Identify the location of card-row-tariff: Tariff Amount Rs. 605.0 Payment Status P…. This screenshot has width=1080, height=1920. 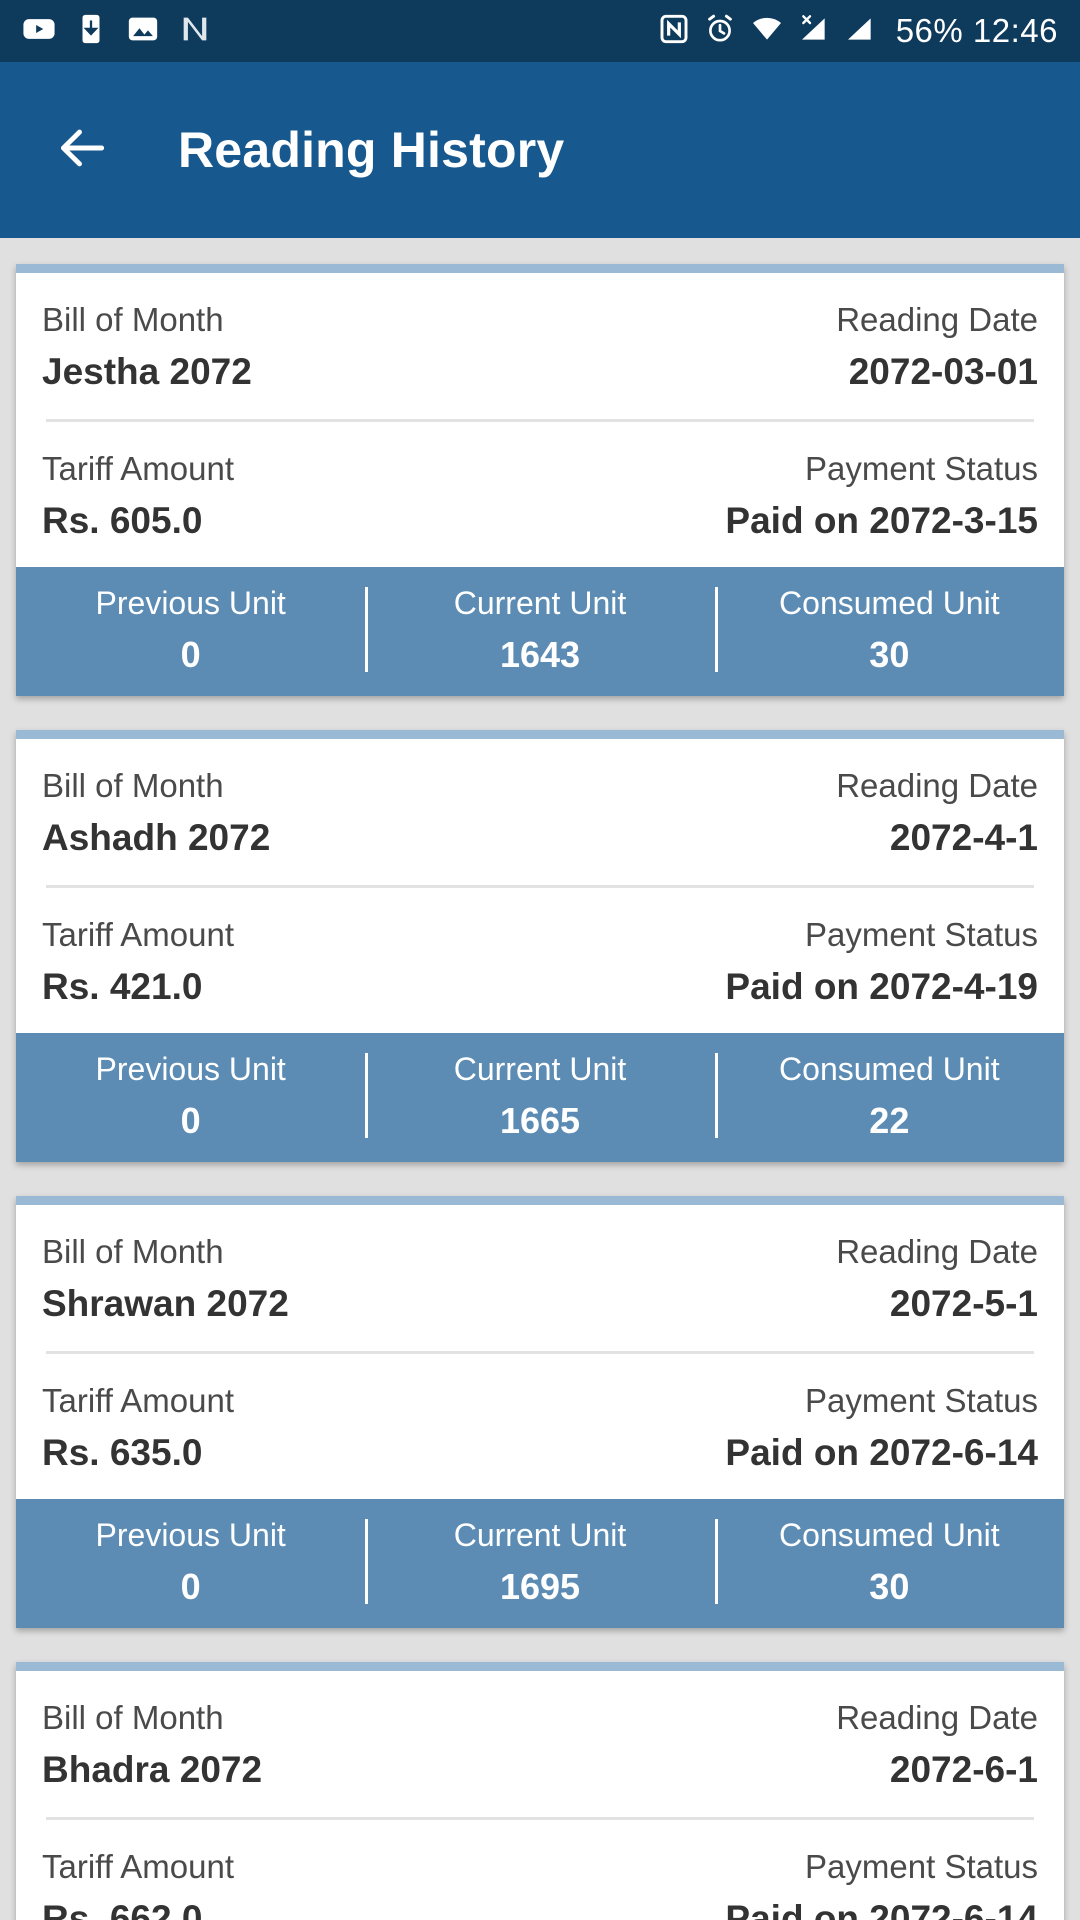
(540, 495).